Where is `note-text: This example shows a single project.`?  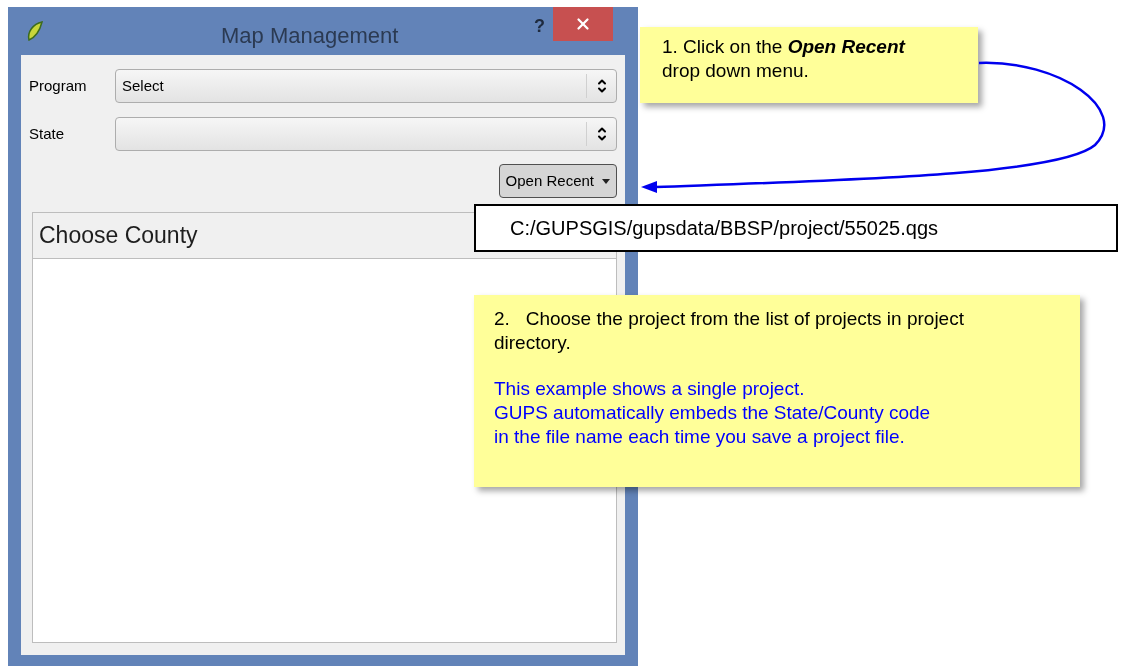 note-text: This example shows a single project. is located at coordinates (650, 389).